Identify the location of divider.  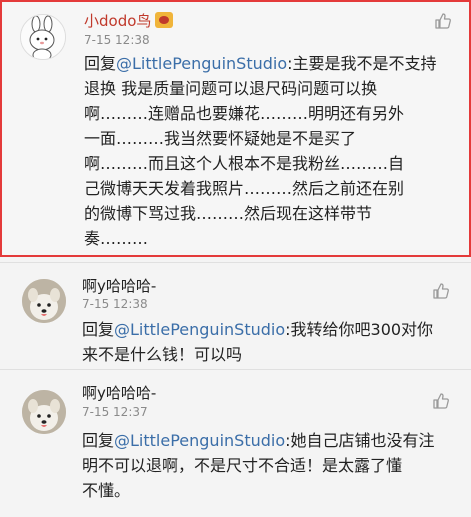
(235, 262).